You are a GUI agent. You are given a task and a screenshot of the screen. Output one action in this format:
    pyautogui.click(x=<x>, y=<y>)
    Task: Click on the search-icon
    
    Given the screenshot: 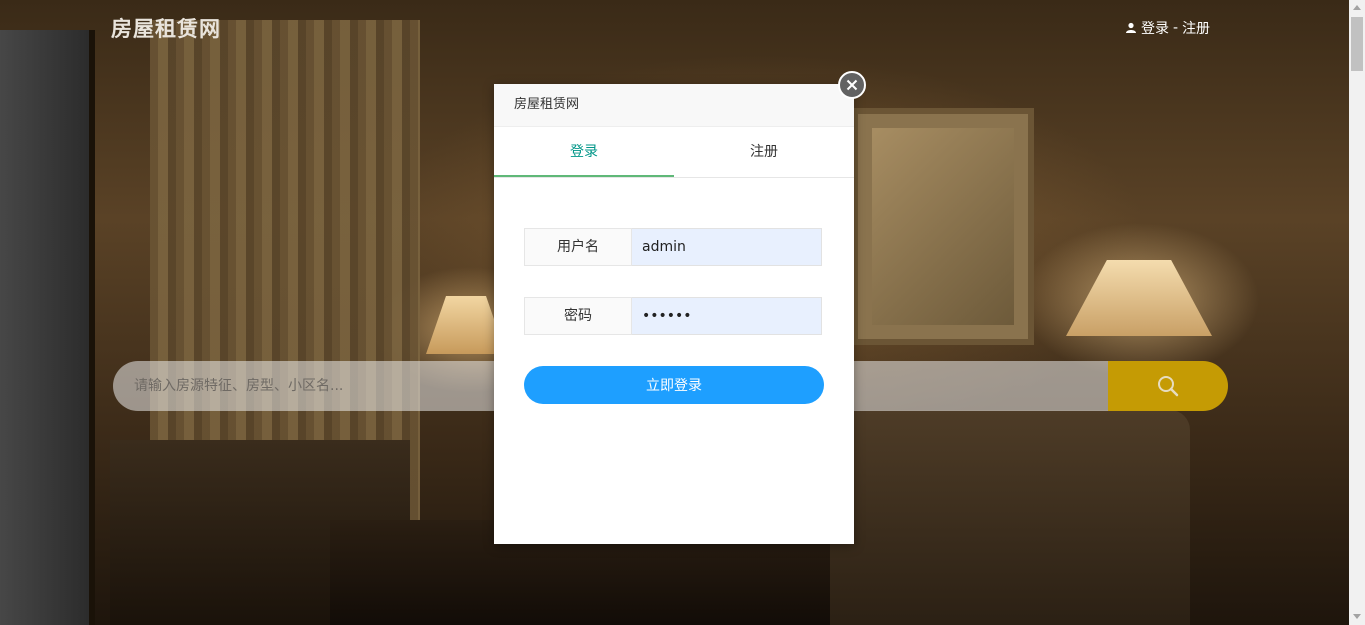 What is the action you would take?
    pyautogui.click(x=1168, y=386)
    